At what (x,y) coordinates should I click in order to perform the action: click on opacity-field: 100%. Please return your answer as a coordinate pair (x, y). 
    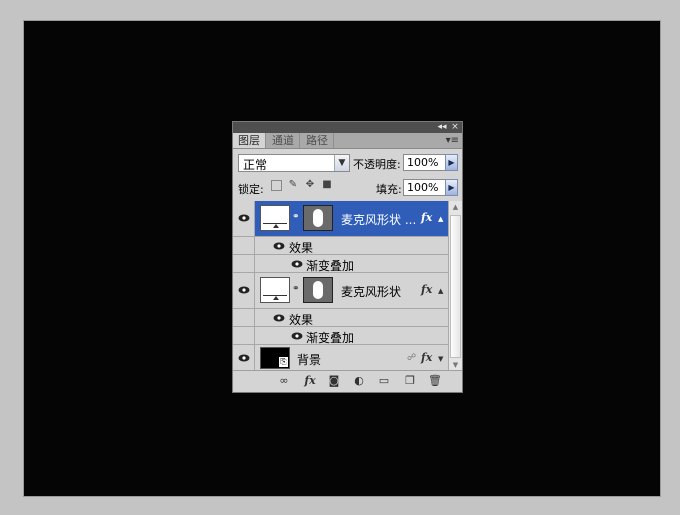
    Looking at the image, I should click on (425, 162).